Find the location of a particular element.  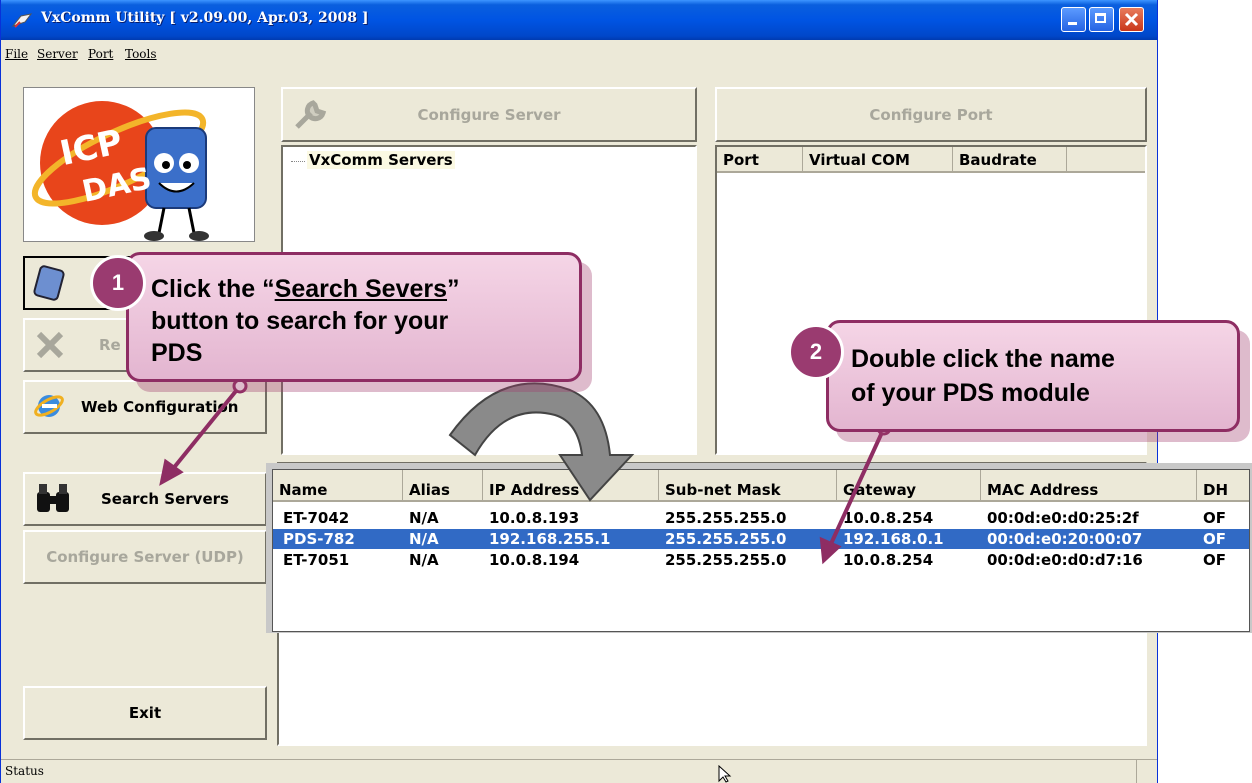

step-1-badge: 1 is located at coordinates (118, 283).